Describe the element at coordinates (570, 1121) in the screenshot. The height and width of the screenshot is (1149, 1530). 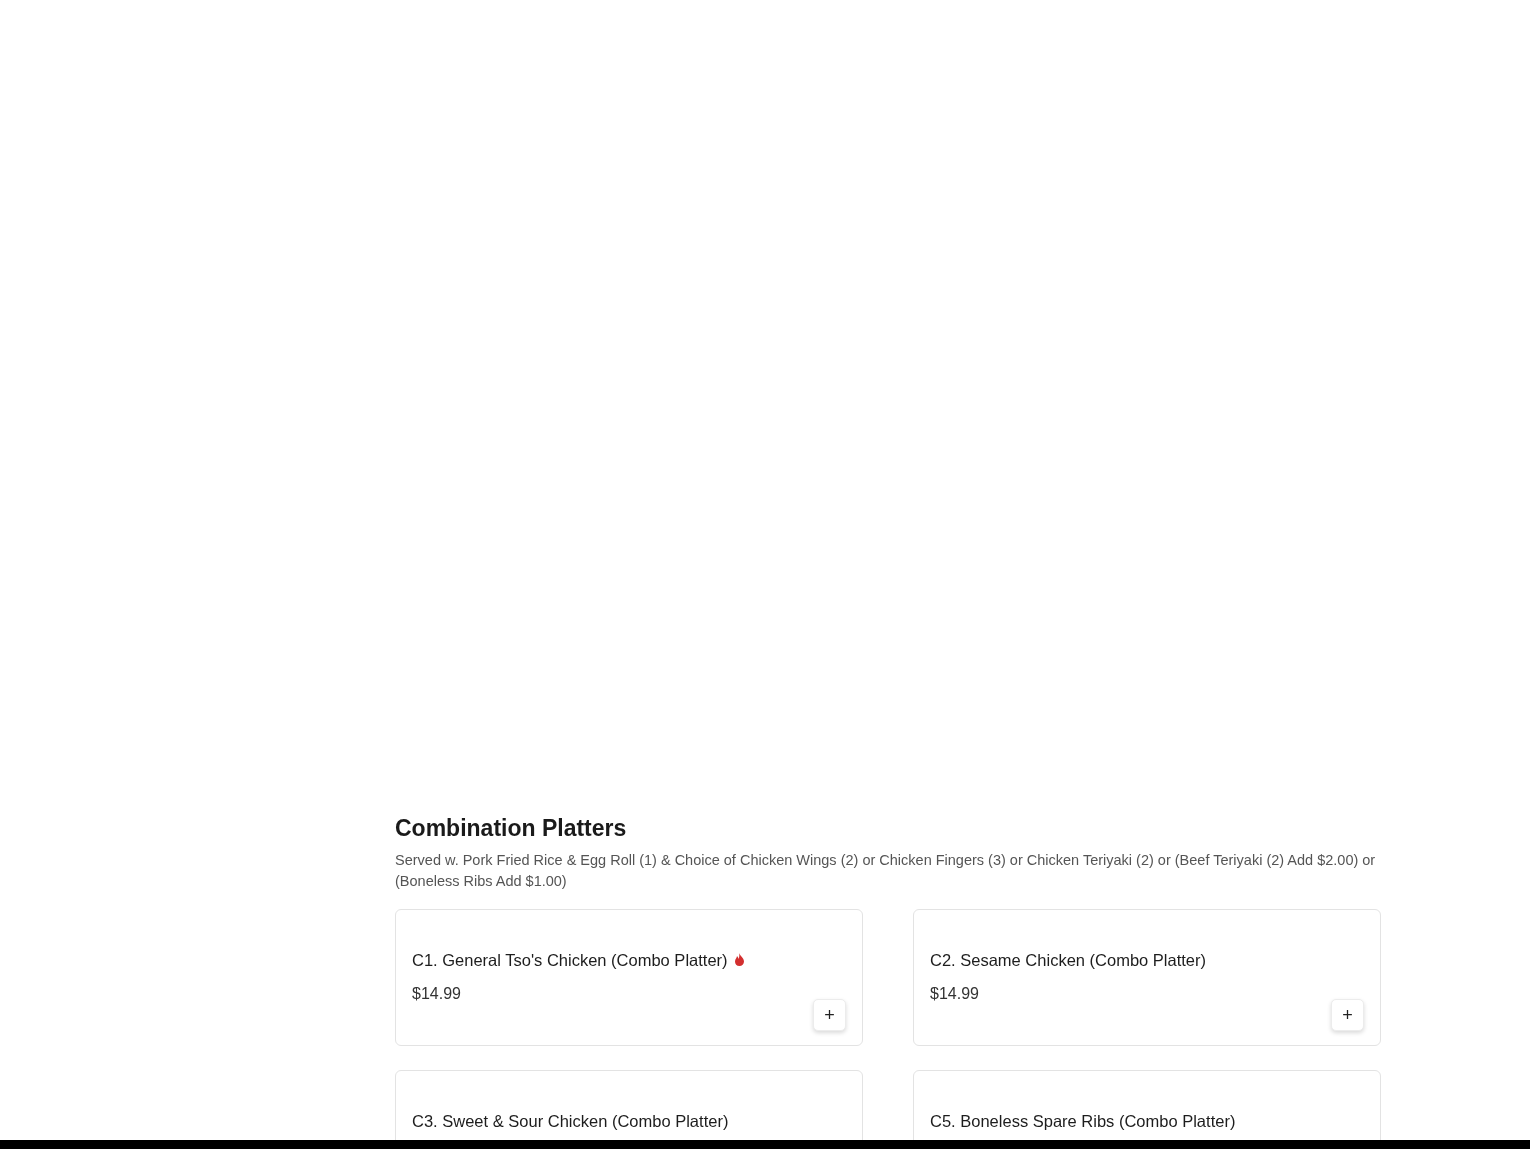
I see `item-name: C3. Sweet & Sour Chicken (Combo Platter)` at that location.